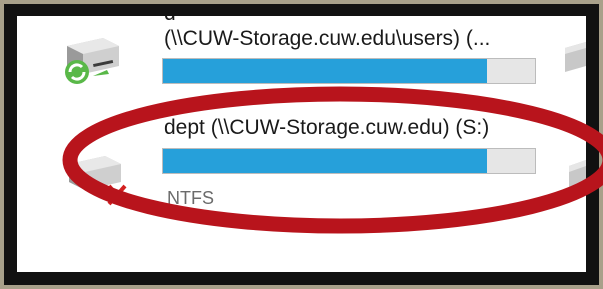  What do you see at coordinates (170, 21) in the screenshot?
I see `clipped-row-text: d` at bounding box center [170, 21].